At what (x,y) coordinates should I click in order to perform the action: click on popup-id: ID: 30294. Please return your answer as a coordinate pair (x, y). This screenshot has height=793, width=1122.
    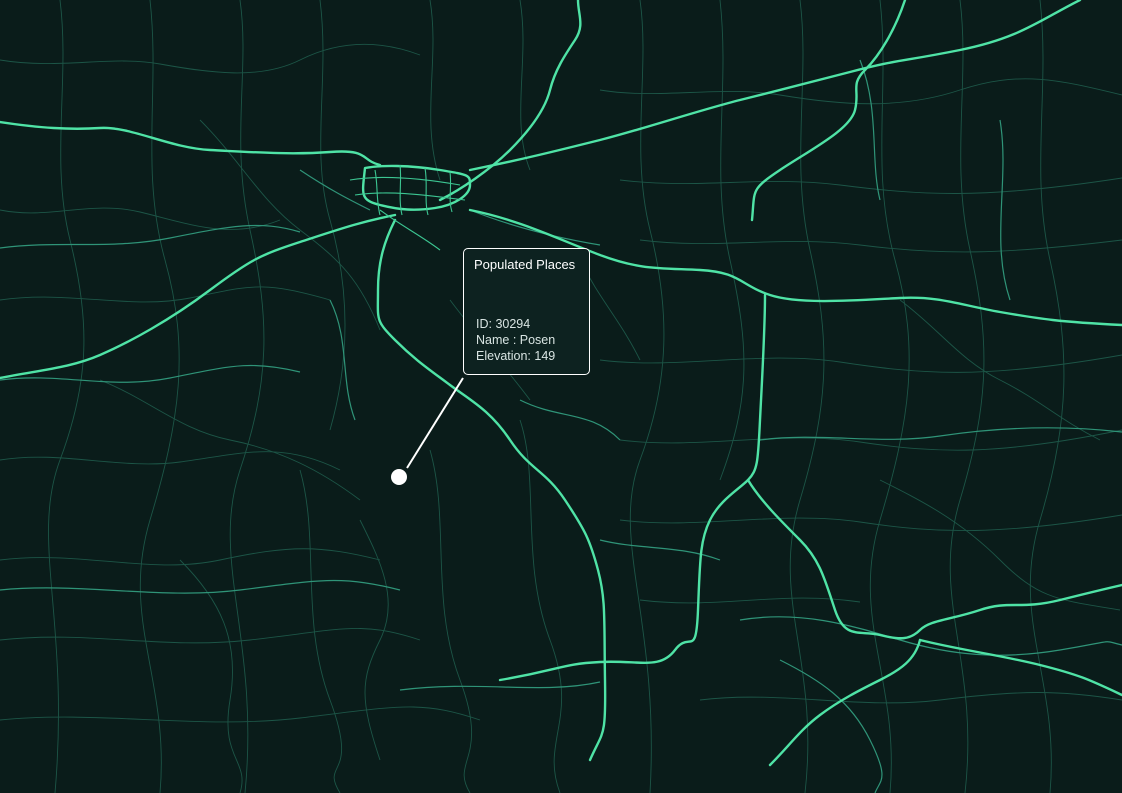
    Looking at the image, I should click on (503, 324).